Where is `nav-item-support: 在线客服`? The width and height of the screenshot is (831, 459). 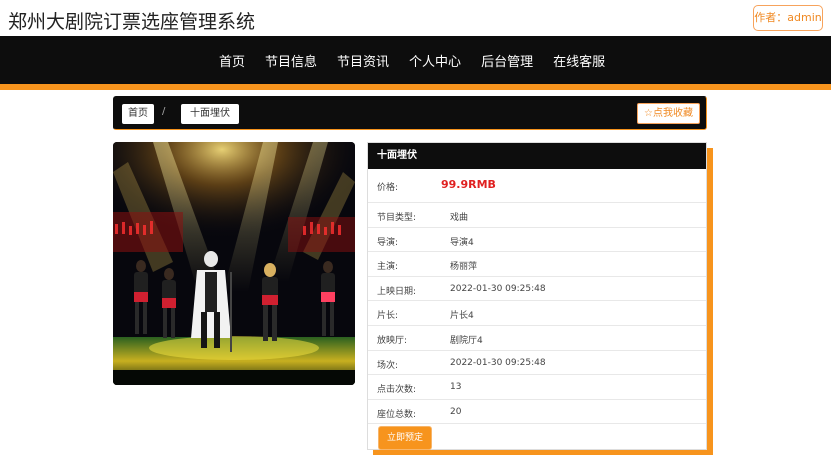
nav-item-support: 在线客服 is located at coordinates (579, 60).